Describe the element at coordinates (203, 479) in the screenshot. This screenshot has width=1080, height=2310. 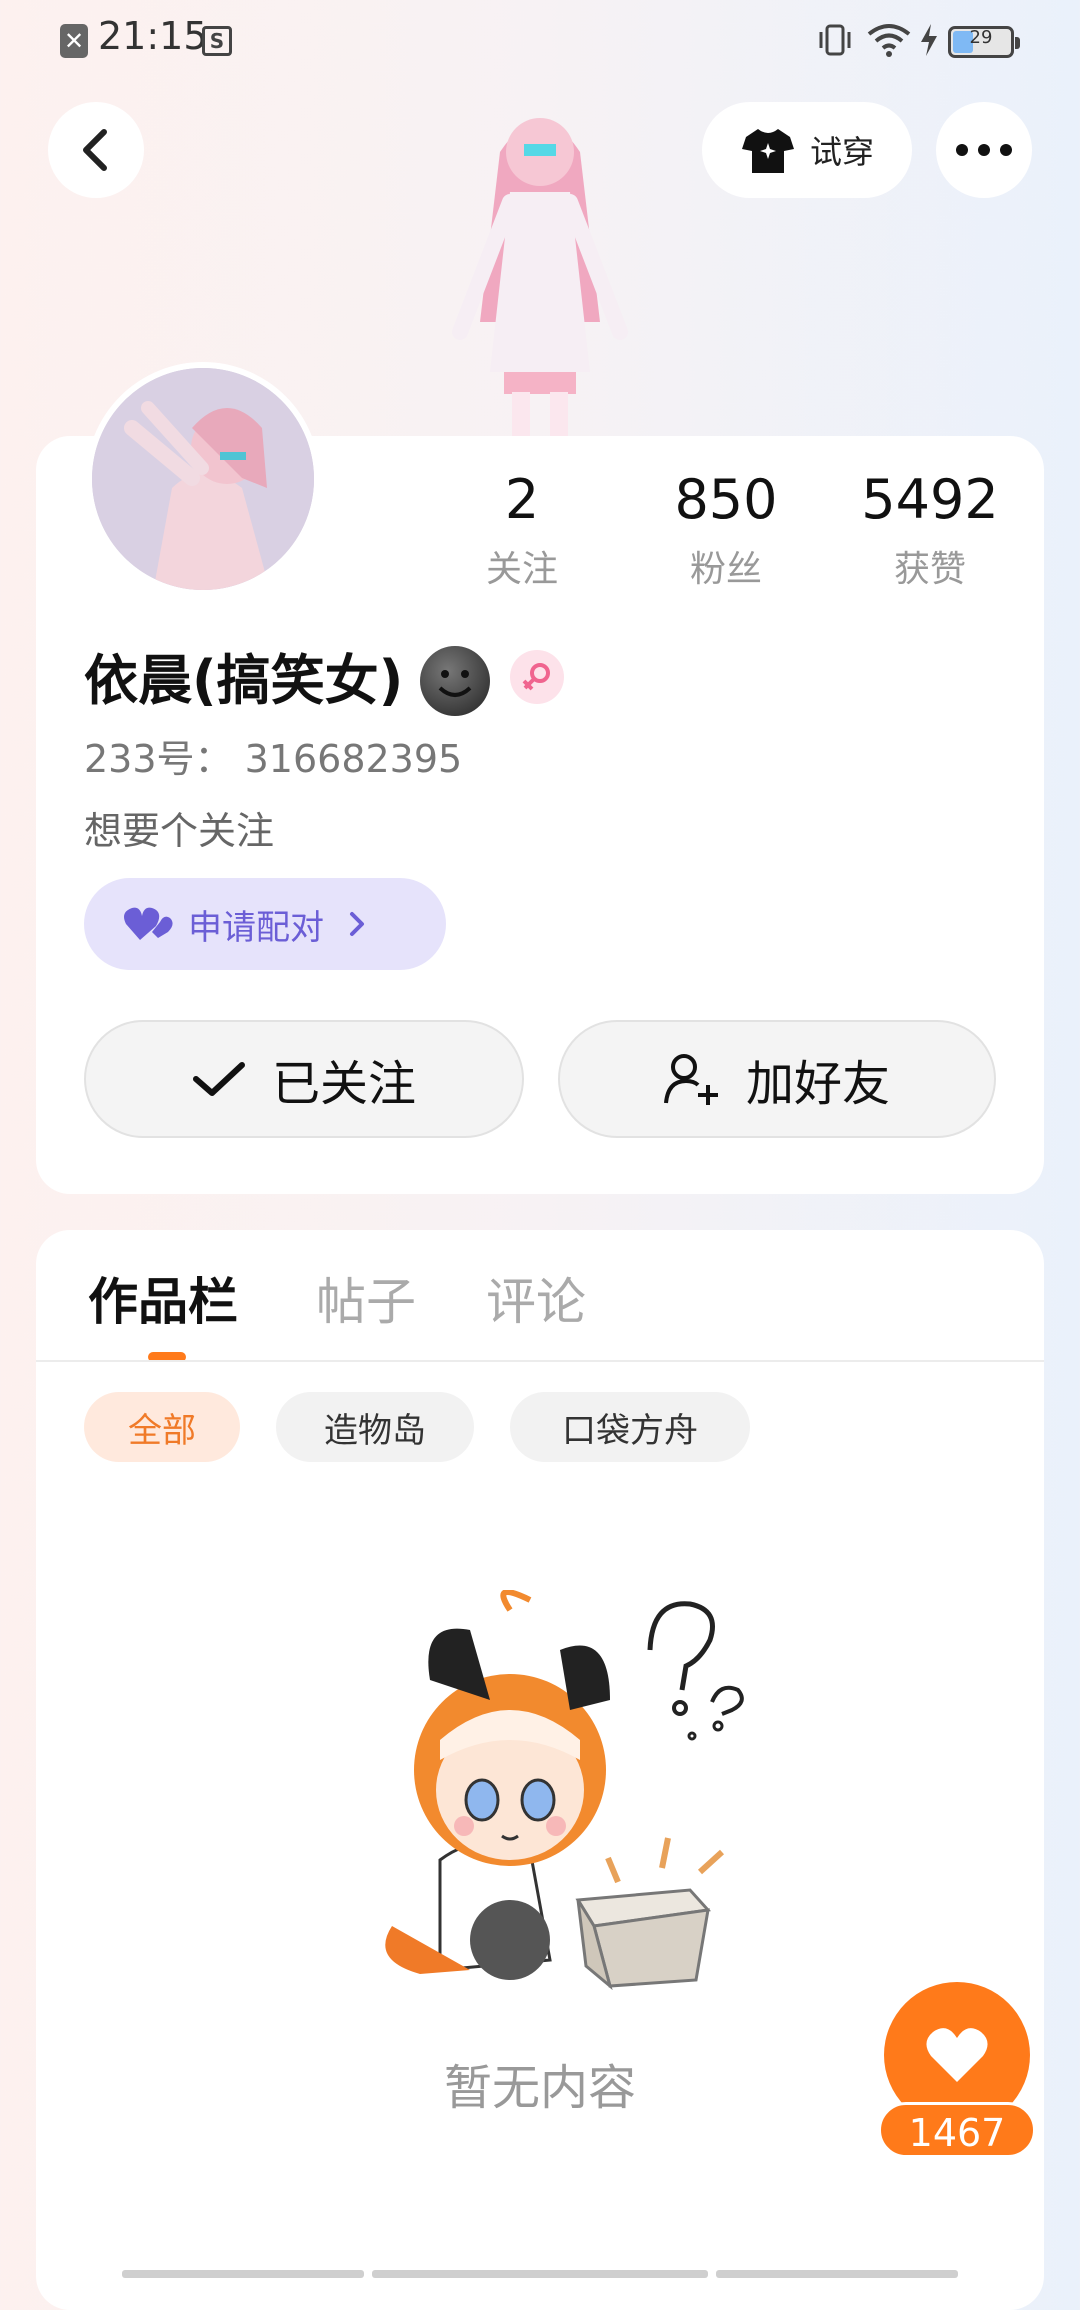
I see `avatar` at that location.